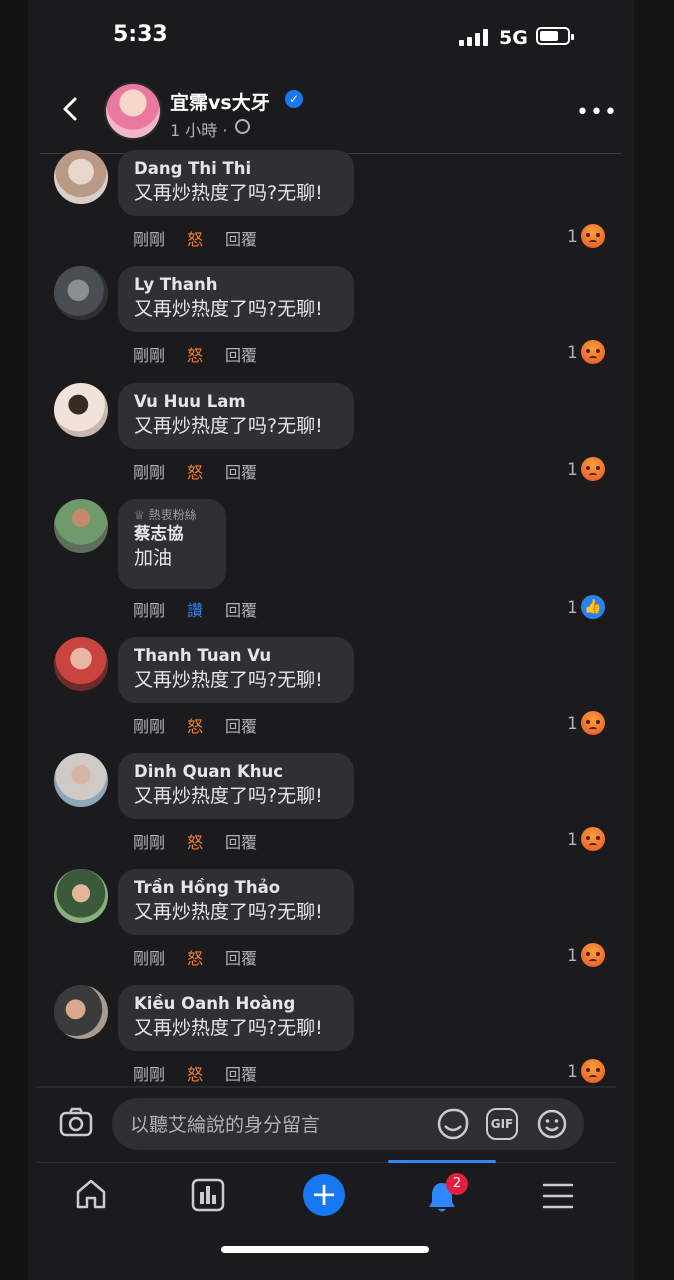 The height and width of the screenshot is (1280, 674). I want to click on comment-author: Thanh Tuan Vu, so click(236, 656).